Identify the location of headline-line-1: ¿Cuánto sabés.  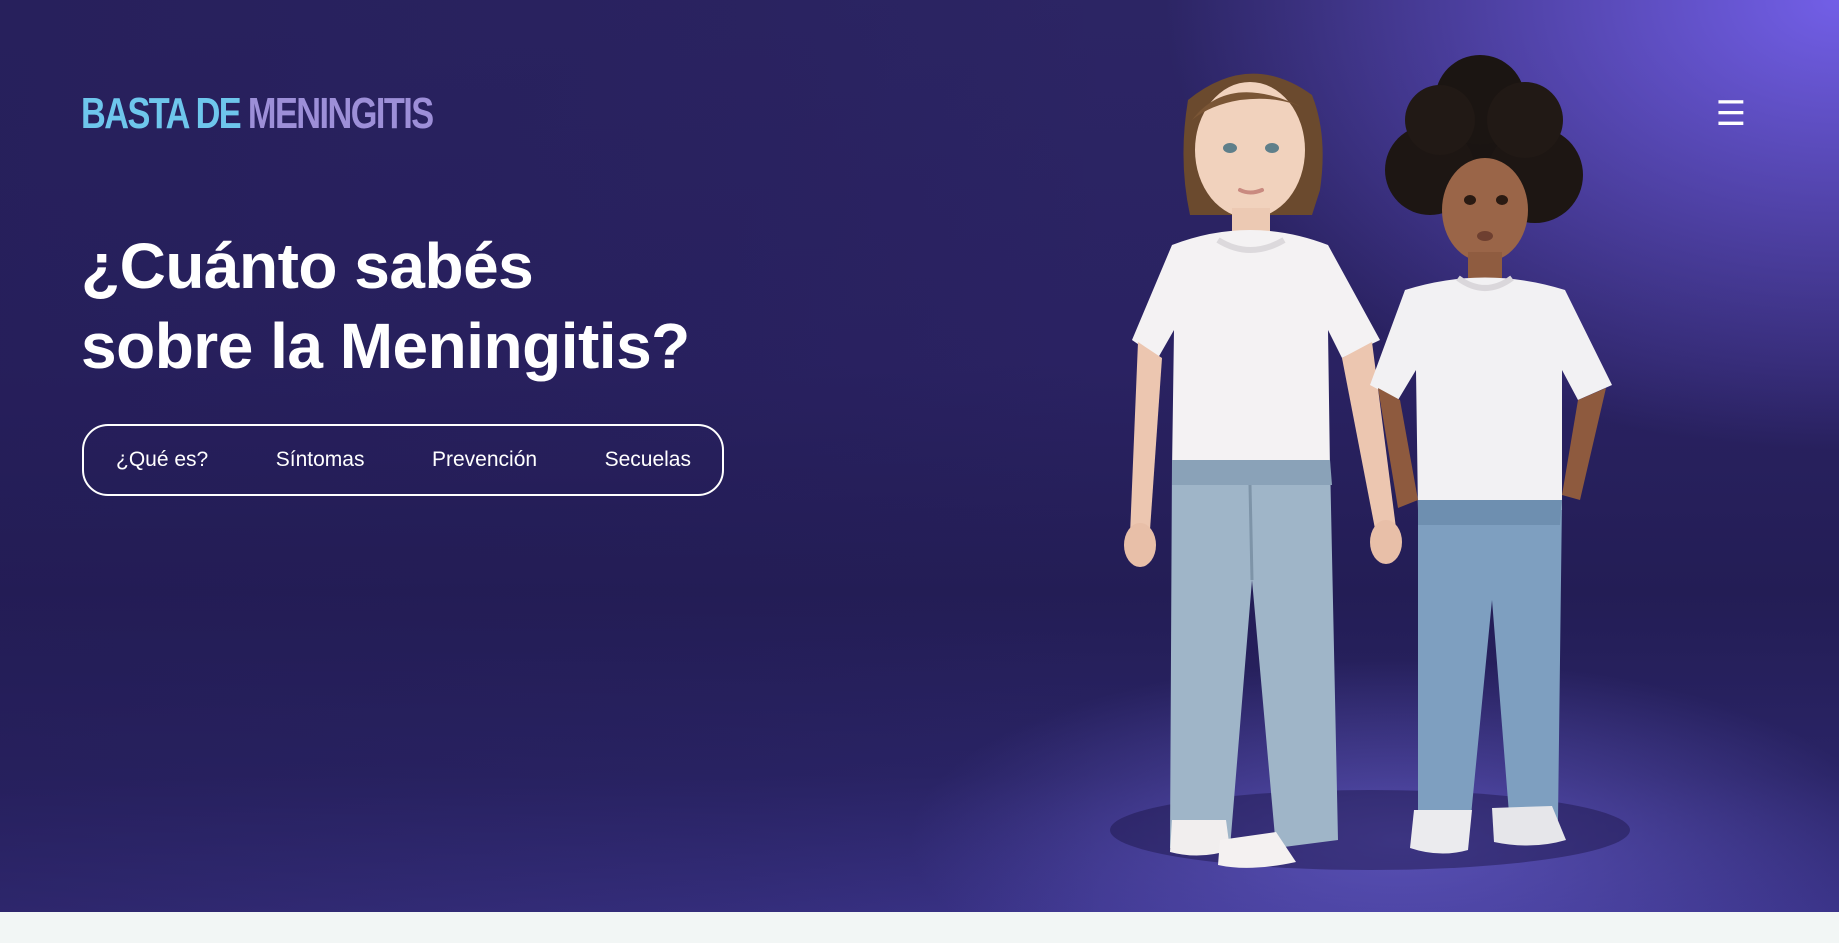
(307, 266).